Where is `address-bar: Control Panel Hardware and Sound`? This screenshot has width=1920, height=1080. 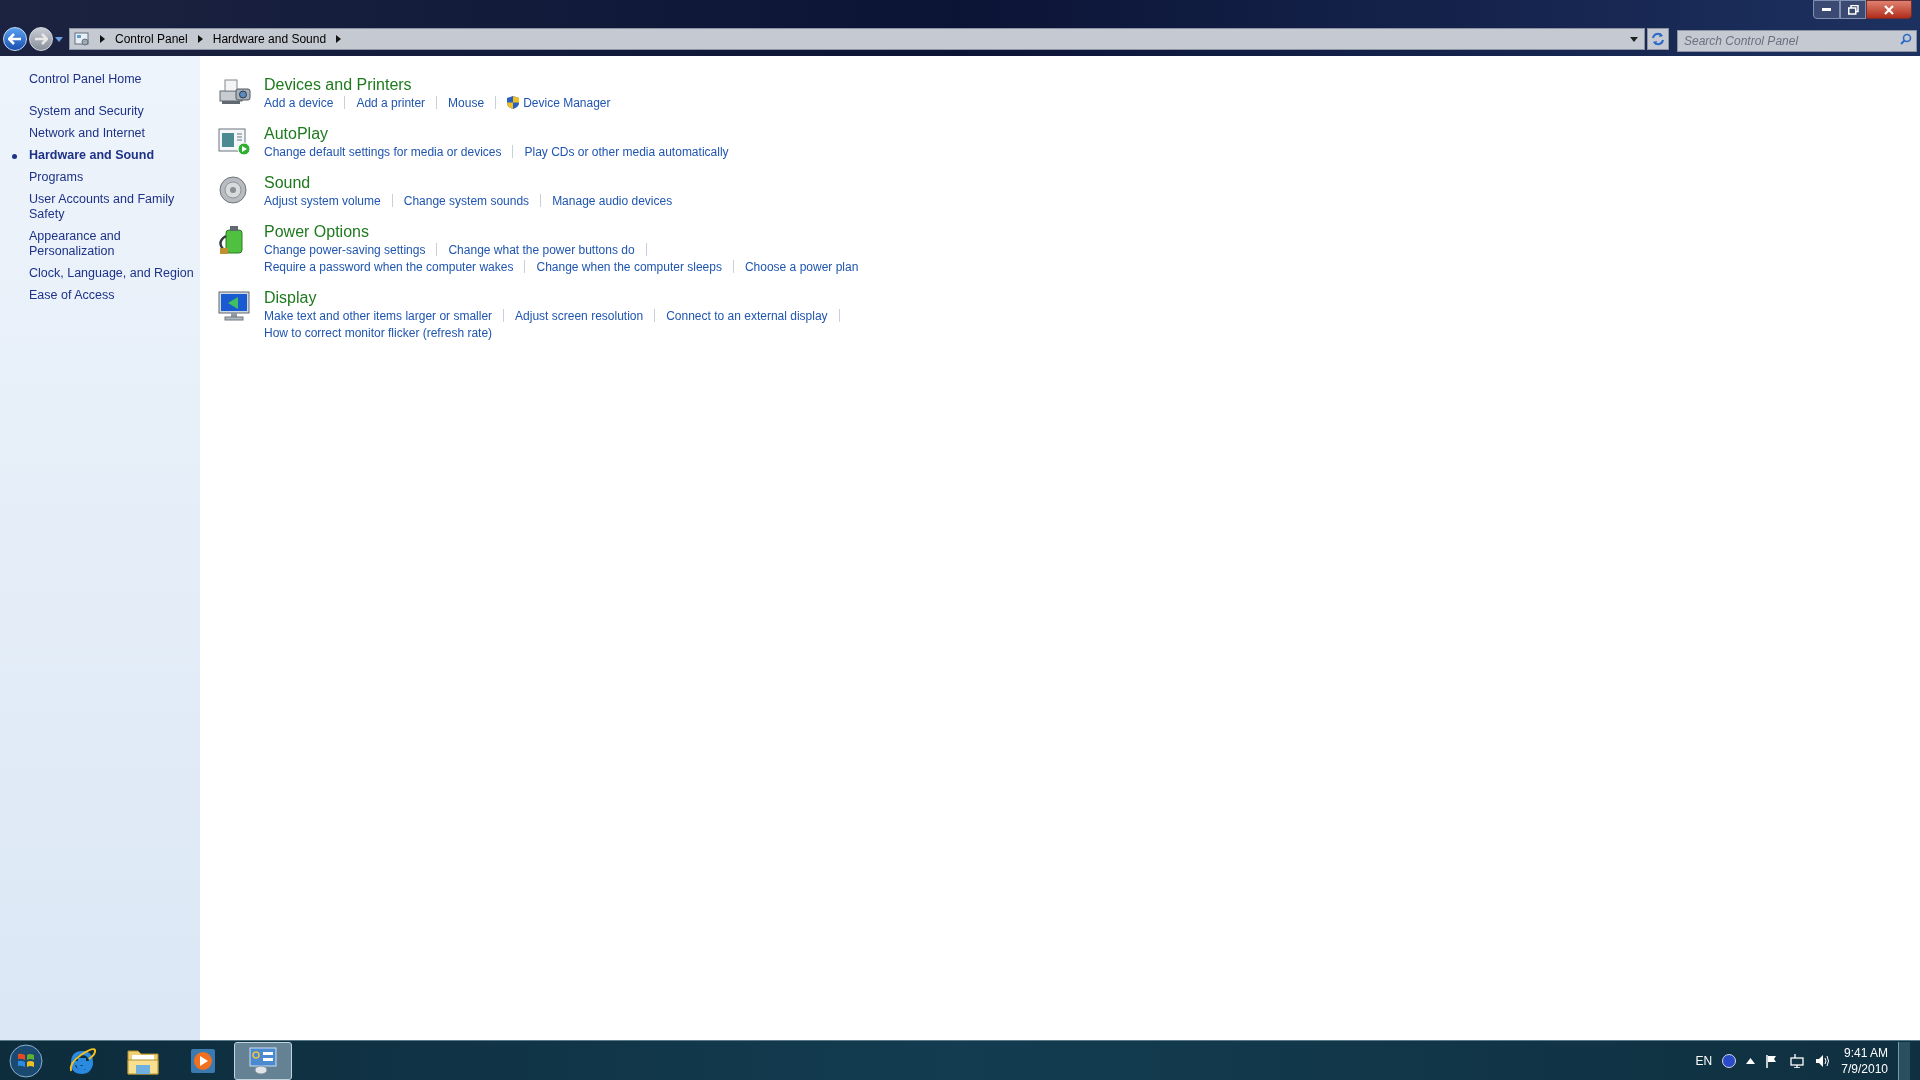 address-bar: Control Panel Hardware and Sound is located at coordinates (857, 39).